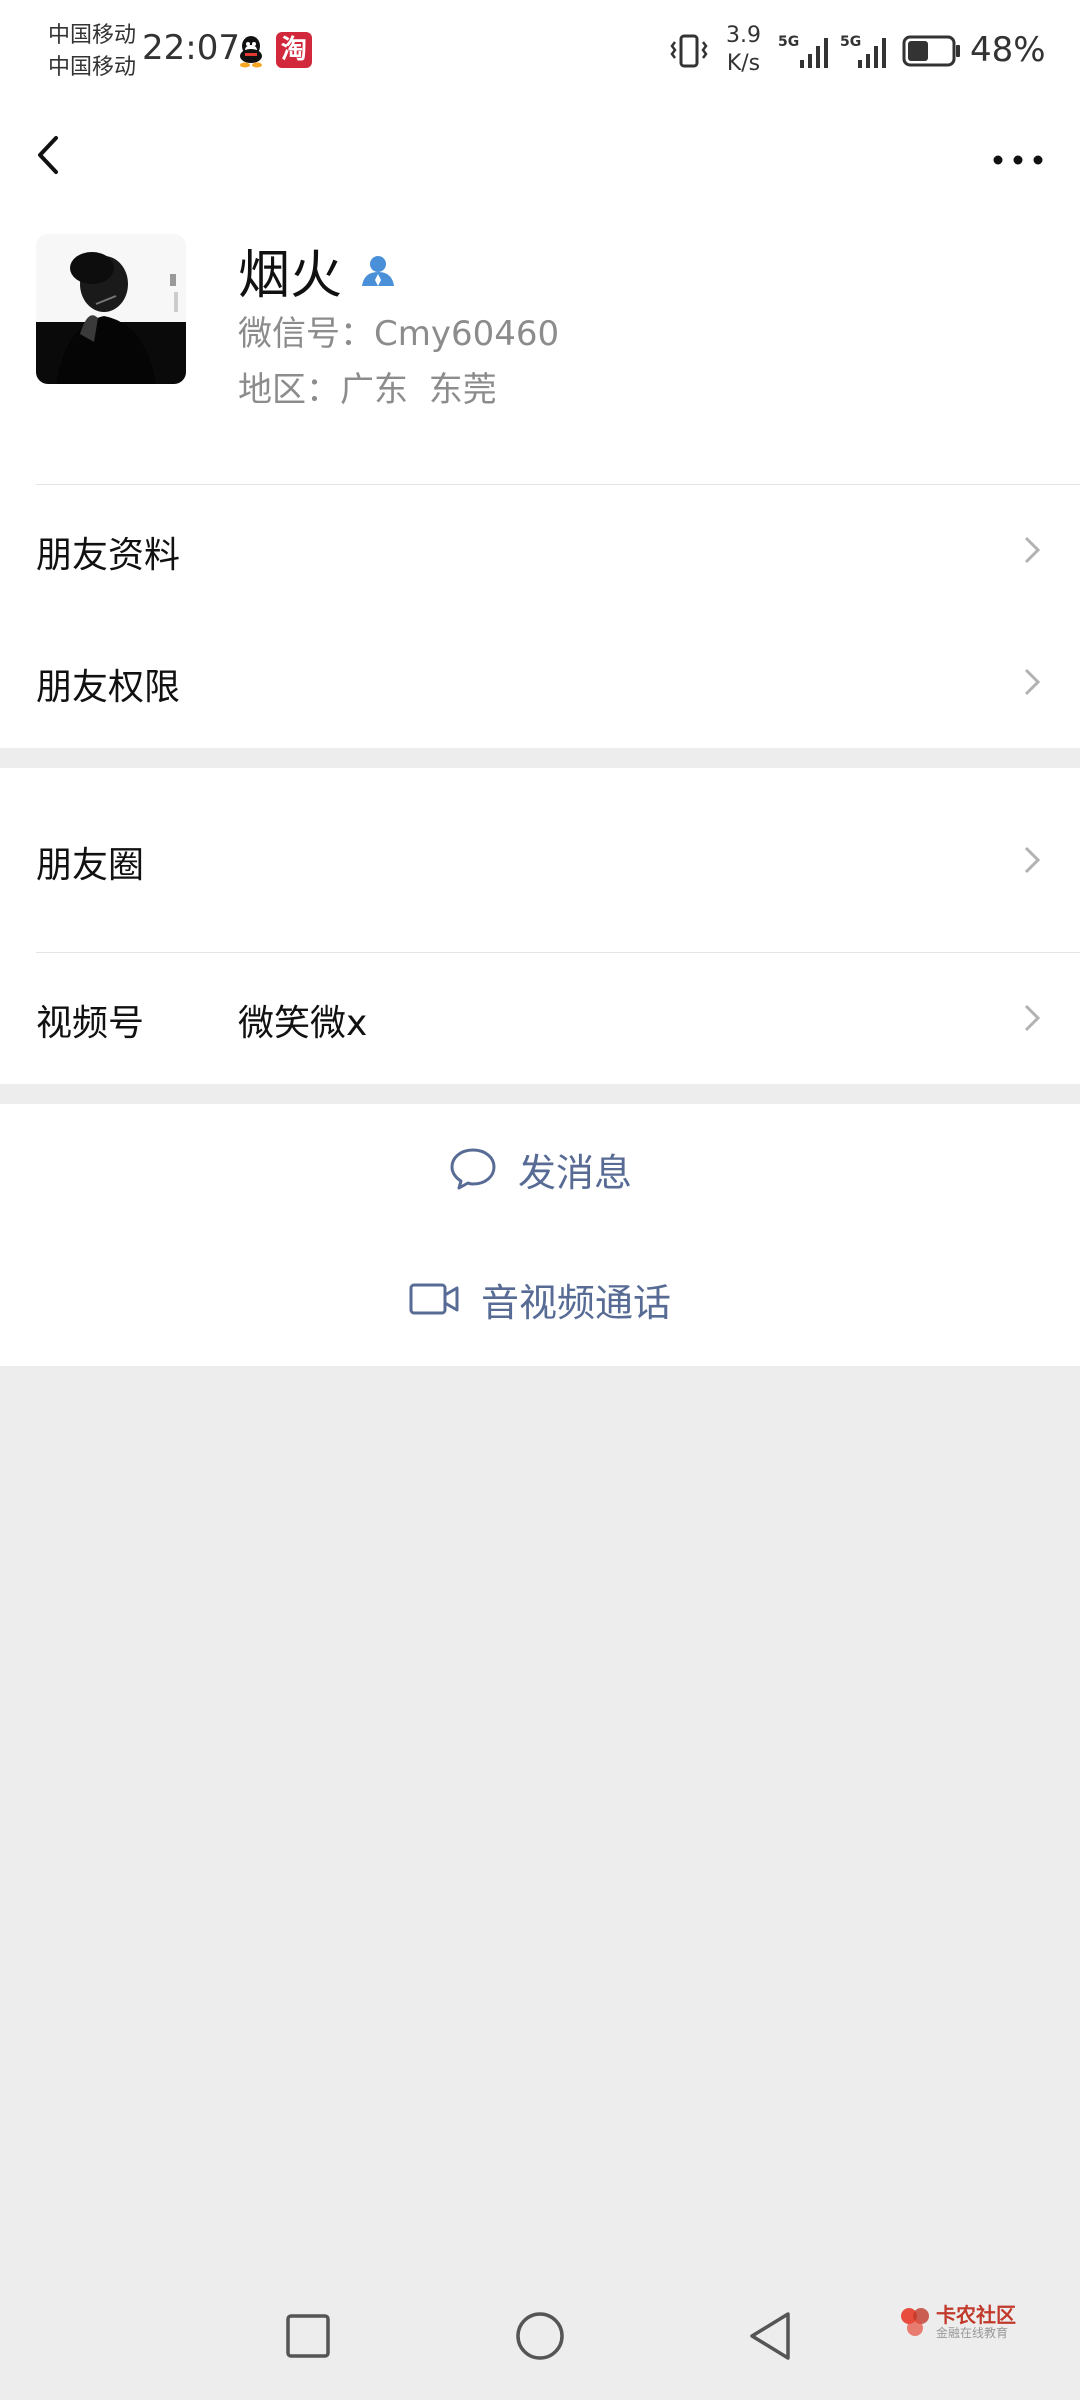 This screenshot has height=2400, width=1080. Describe the element at coordinates (574, 1172) in the screenshot. I see `send-message-label: 发消息` at that location.